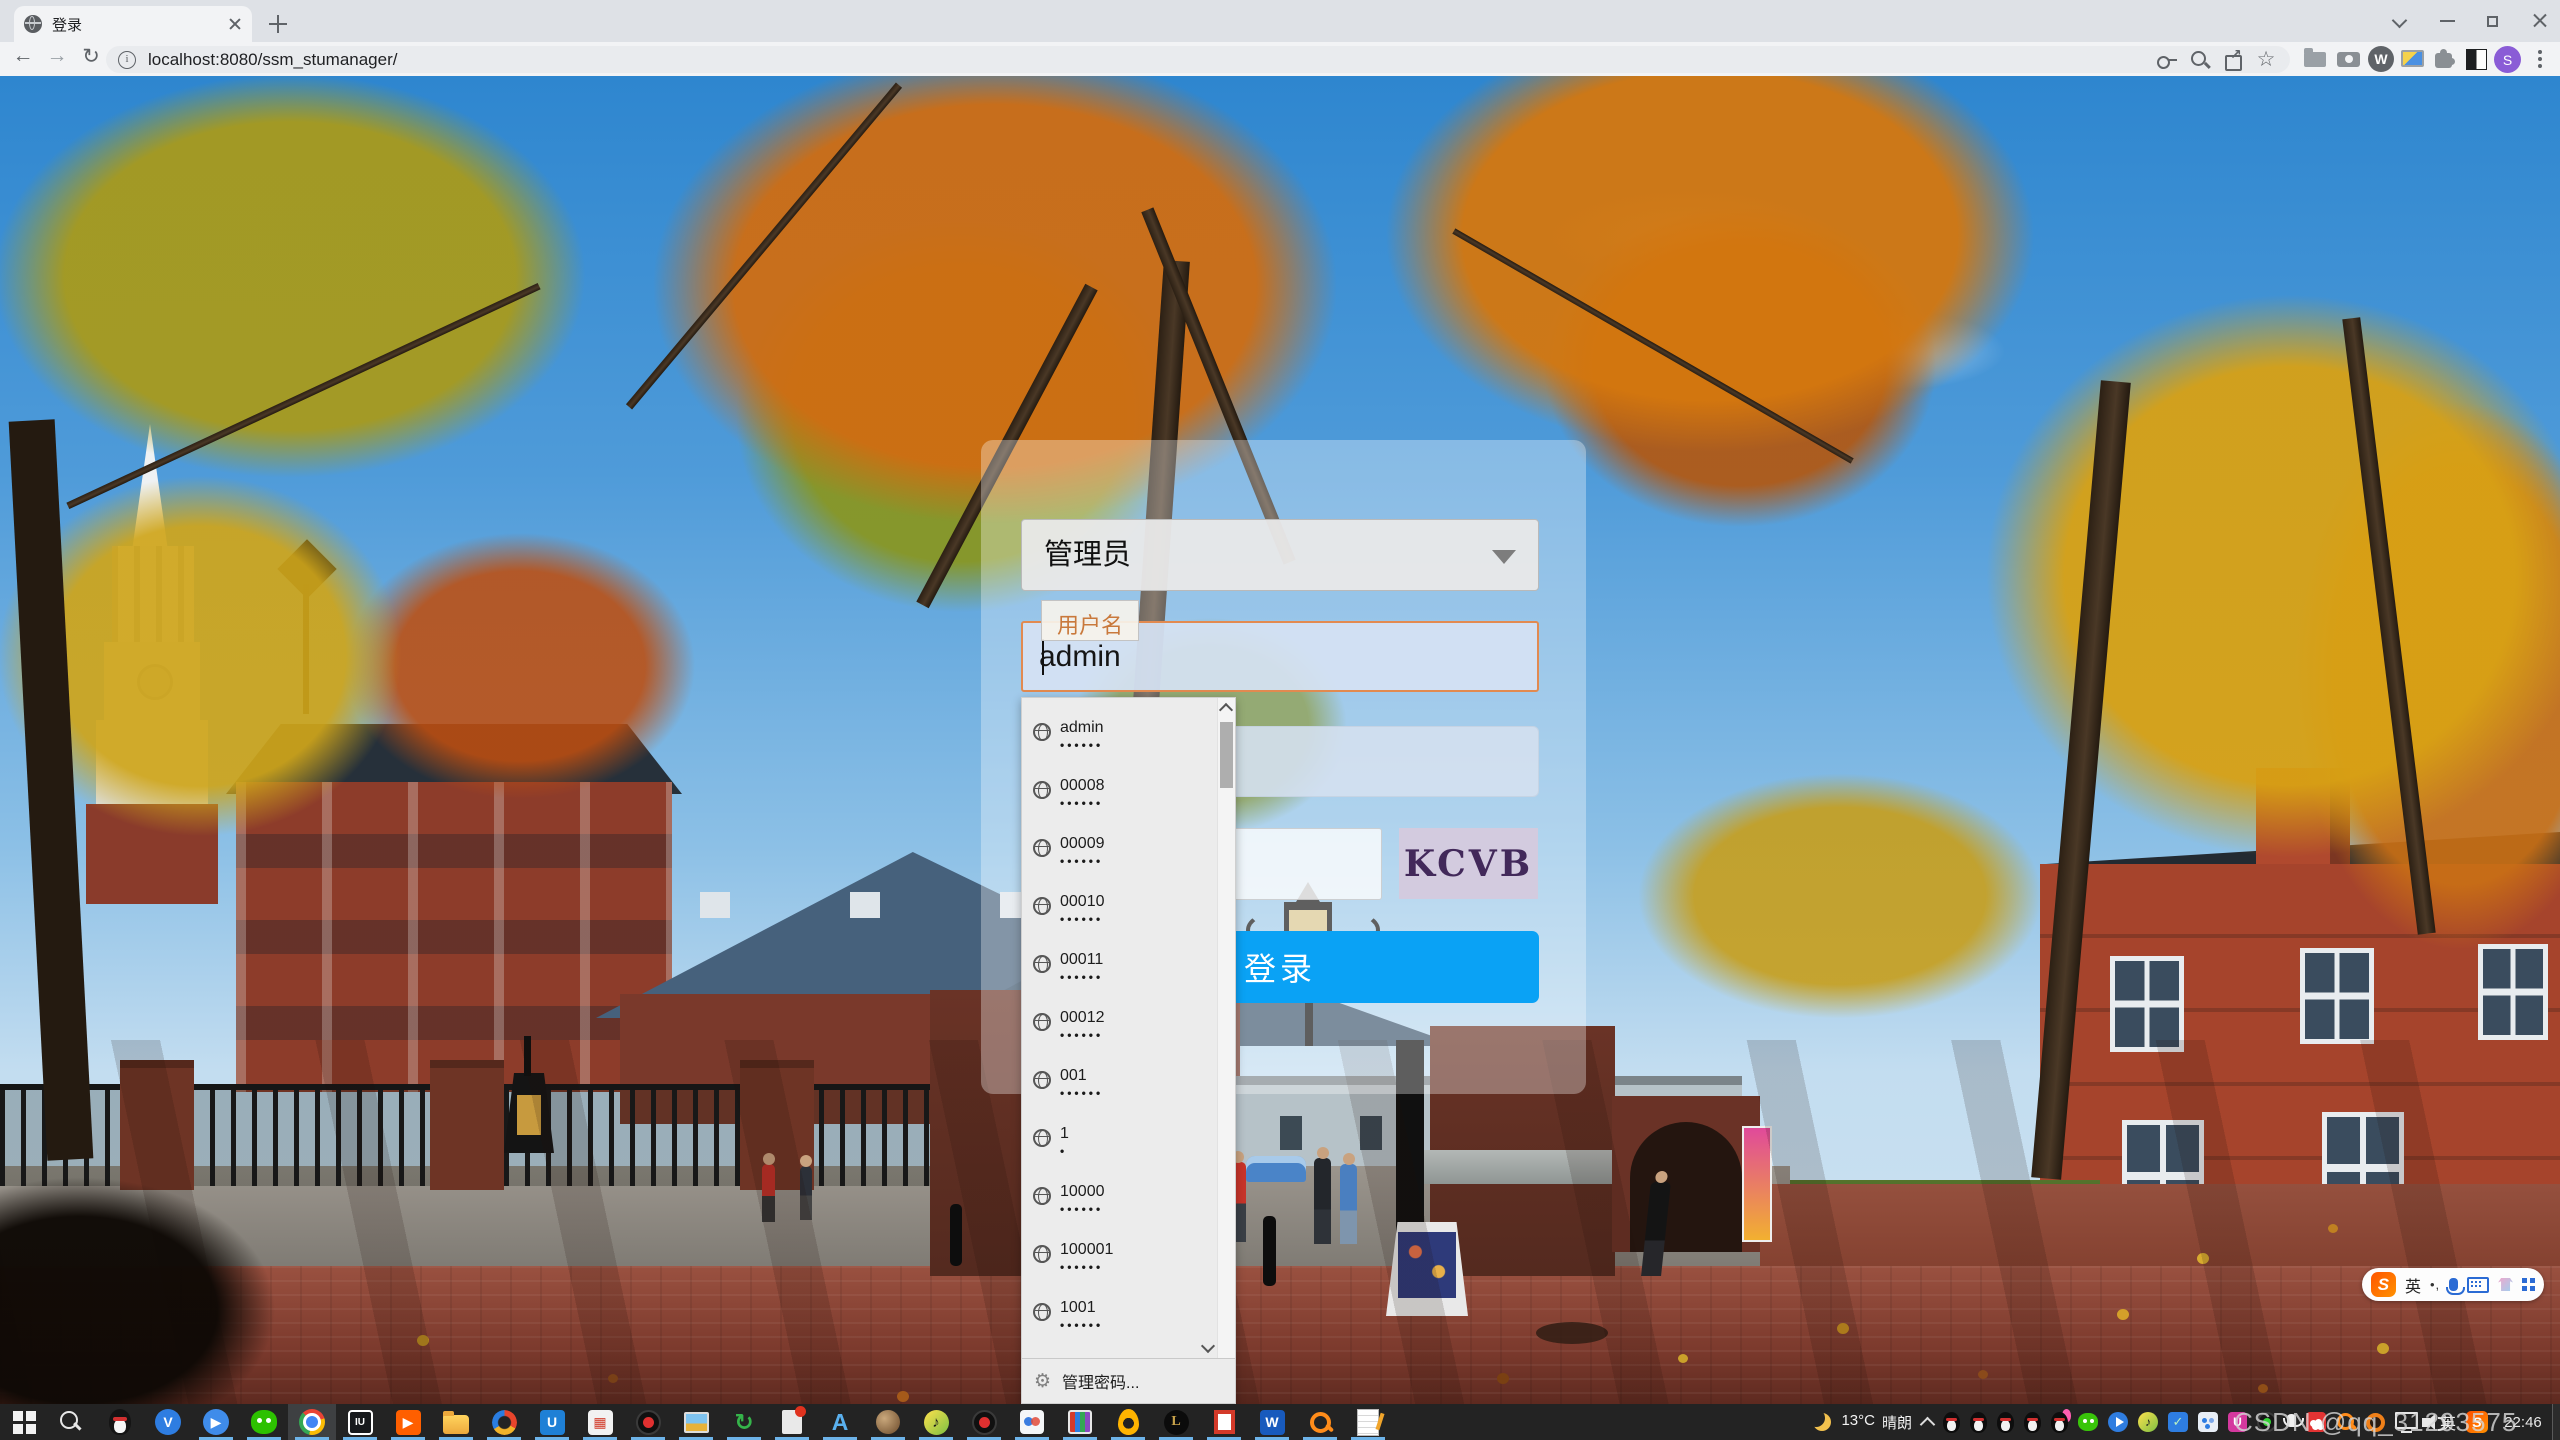 This screenshot has width=2560, height=1440. Describe the element at coordinates (2346, 1422) in the screenshot. I see `tray-everything` at that location.